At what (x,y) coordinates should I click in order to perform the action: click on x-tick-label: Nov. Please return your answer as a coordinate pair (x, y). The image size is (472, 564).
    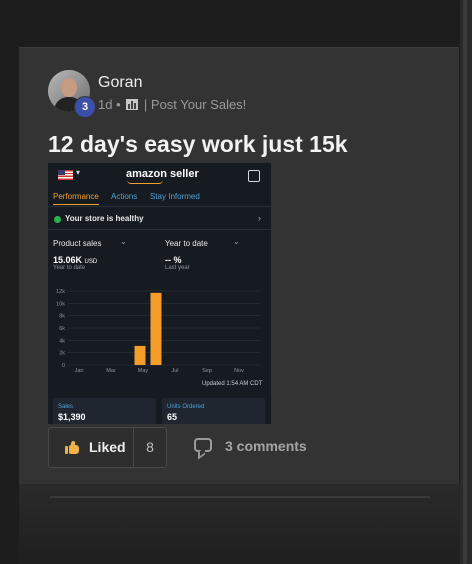
    Looking at the image, I should click on (239, 371).